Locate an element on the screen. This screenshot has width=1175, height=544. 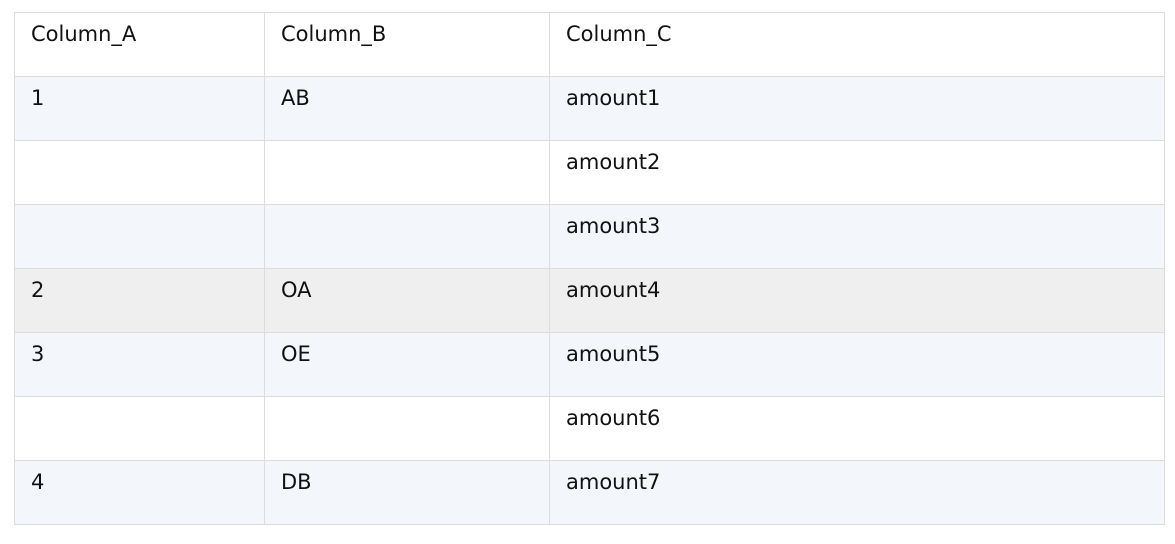
table-row: 4 DB amount7 is located at coordinates (589, 492).